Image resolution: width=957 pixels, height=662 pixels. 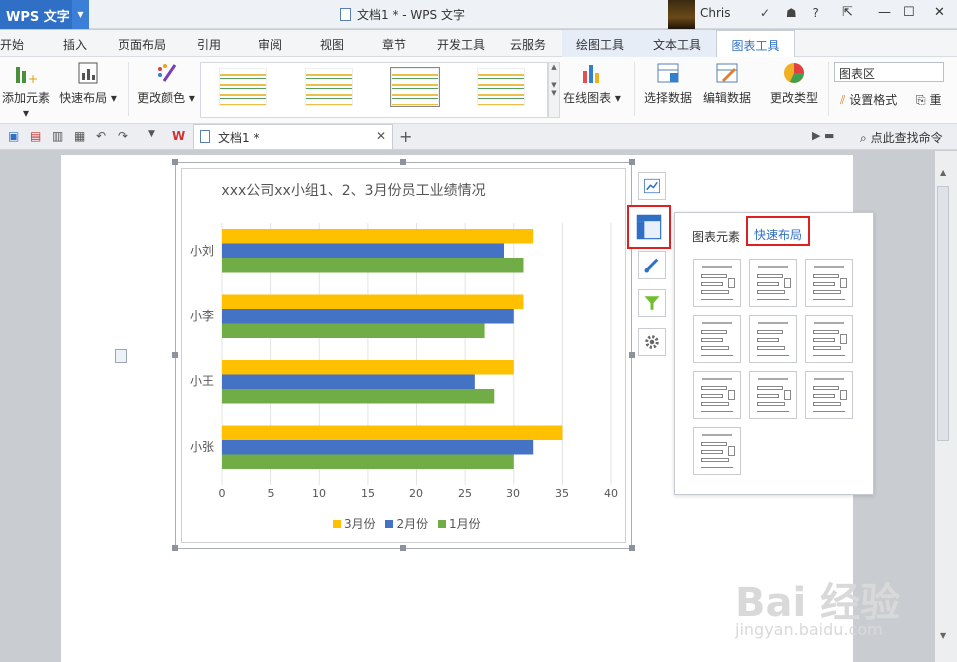 I want to click on chart-title: xxx公司xx小组1、2、3月份员工业绩情况, so click(x=353, y=190).